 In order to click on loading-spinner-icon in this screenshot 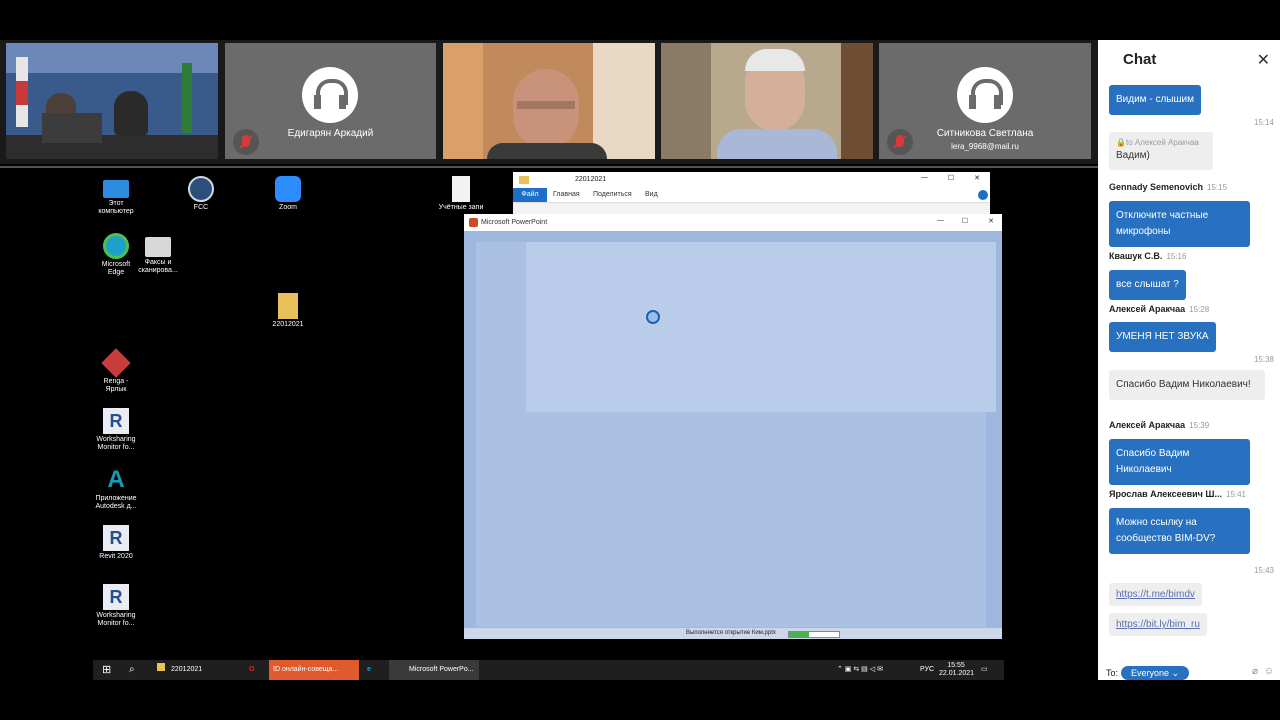, I will do `click(653, 317)`.